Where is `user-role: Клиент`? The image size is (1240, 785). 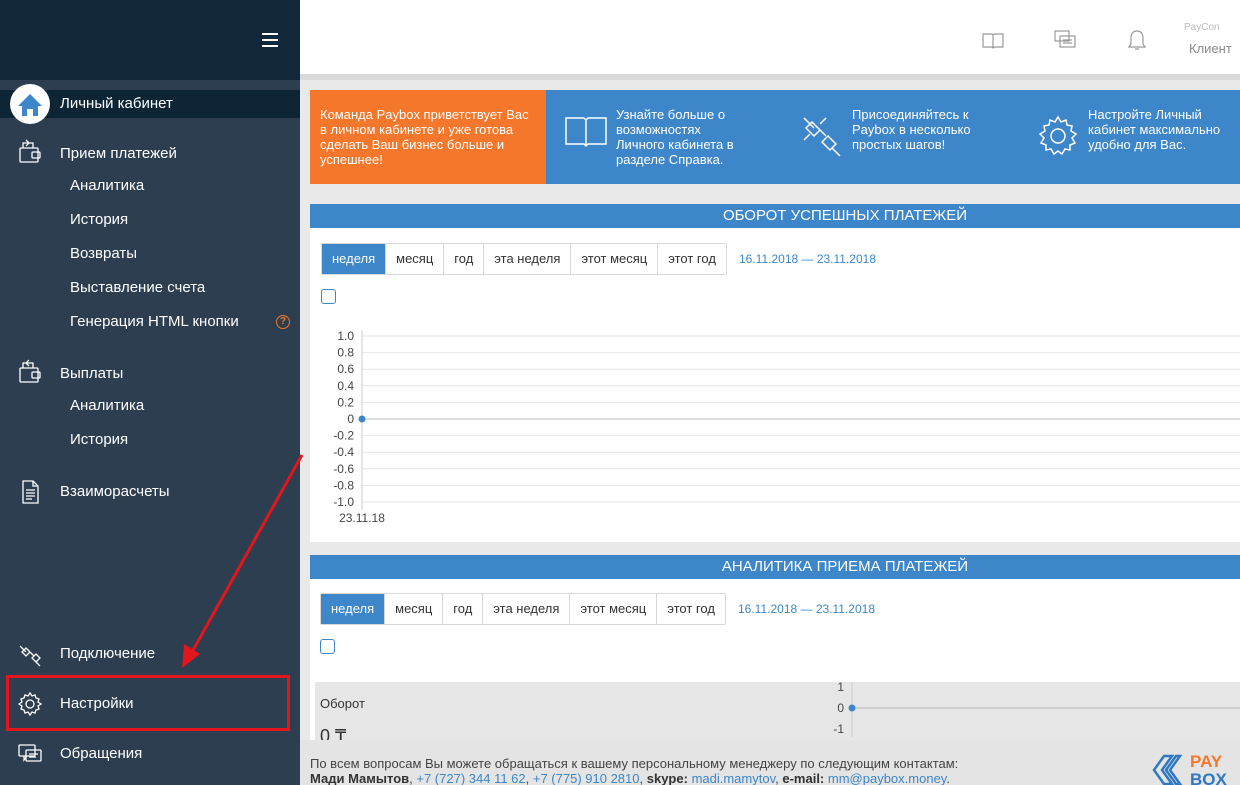
user-role: Клиент is located at coordinates (1210, 48).